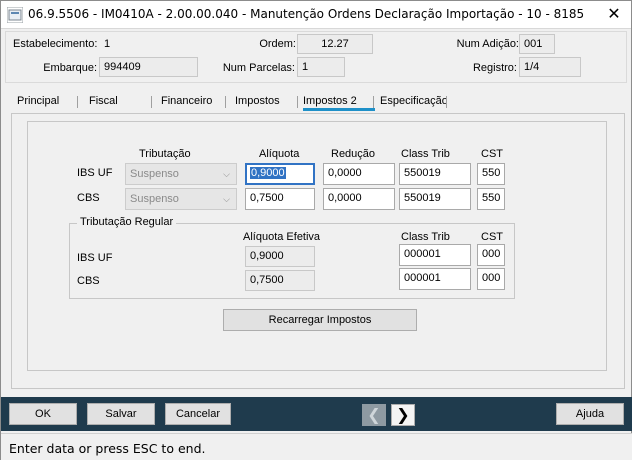  What do you see at coordinates (121, 414) in the screenshot?
I see `salvar-button: Salvar` at bounding box center [121, 414].